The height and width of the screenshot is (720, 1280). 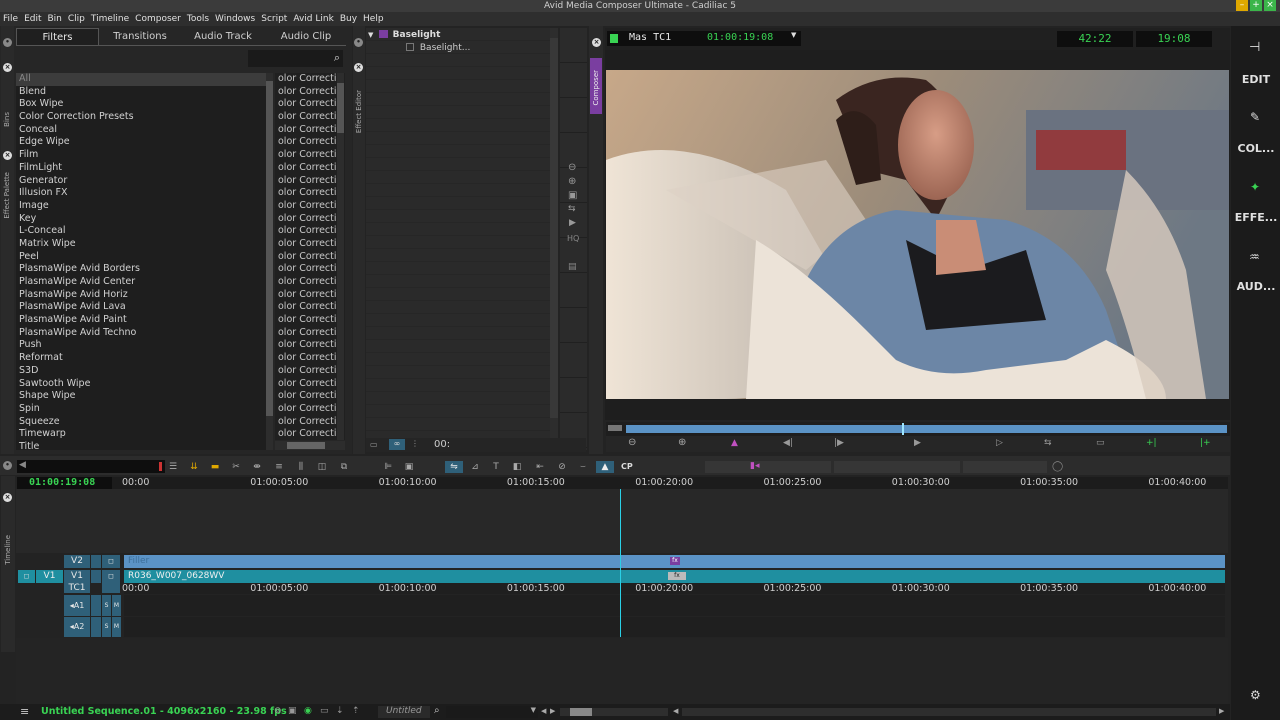 I want to click on baselight-enable-checkbox, so click(x=410, y=47).